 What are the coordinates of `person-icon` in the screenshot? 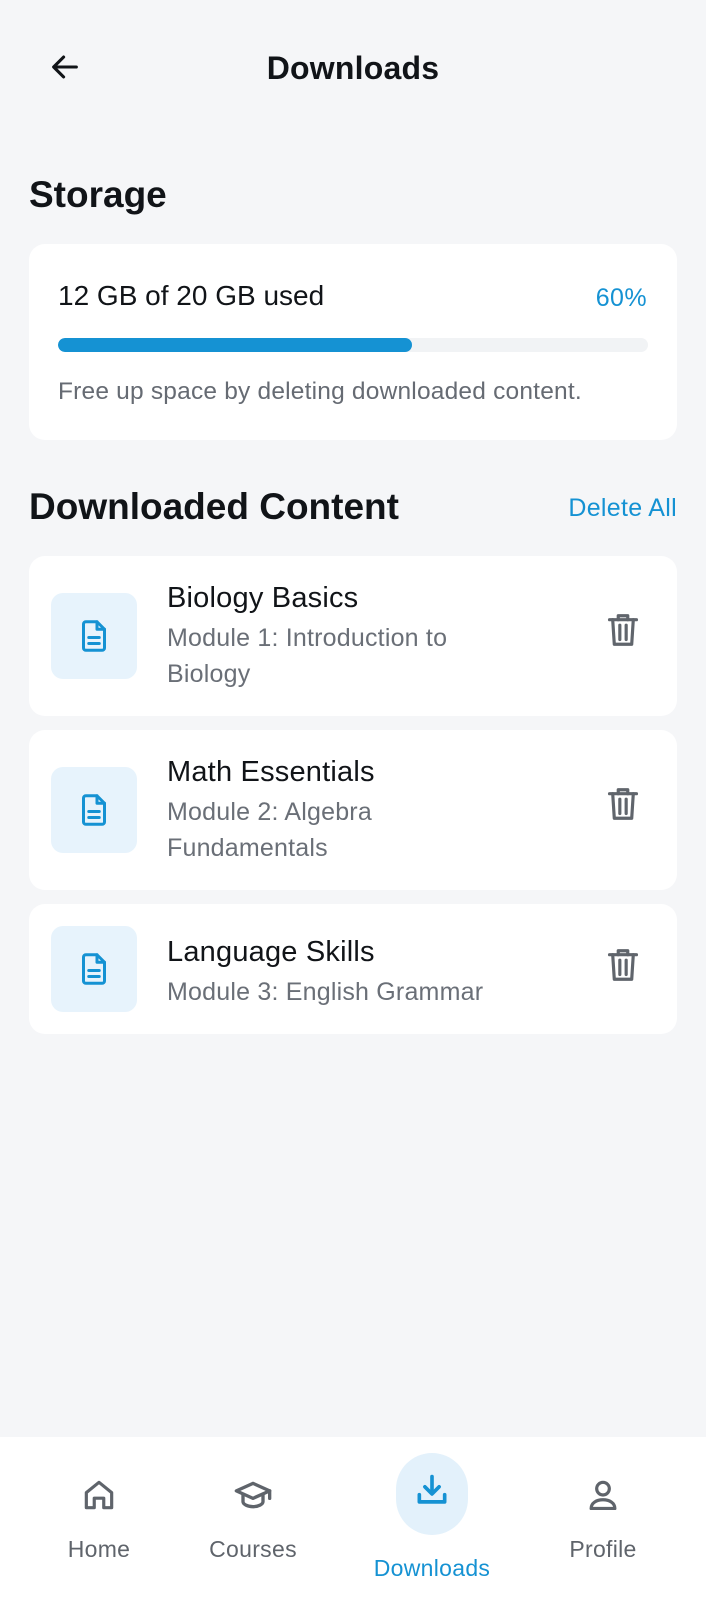 It's located at (603, 1495).